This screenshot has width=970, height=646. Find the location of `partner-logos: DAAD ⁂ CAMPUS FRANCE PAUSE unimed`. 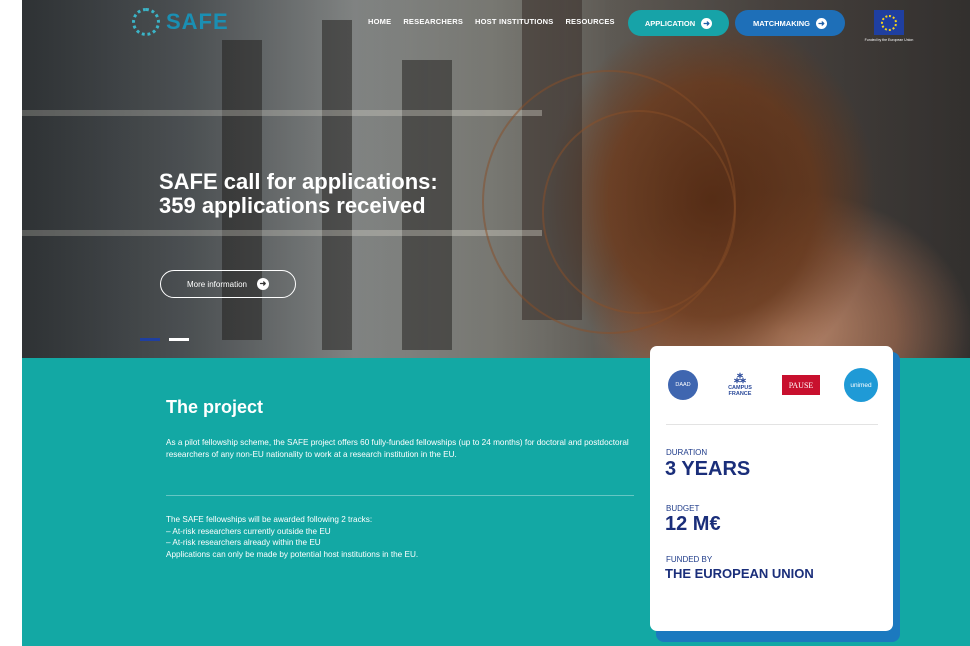

partner-logos: DAAD ⁂ CAMPUS FRANCE PAUSE unimed is located at coordinates (773, 385).